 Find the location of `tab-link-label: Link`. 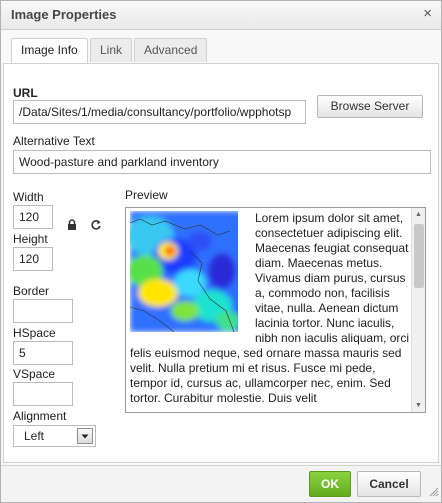

tab-link-label: Link is located at coordinates (111, 50).